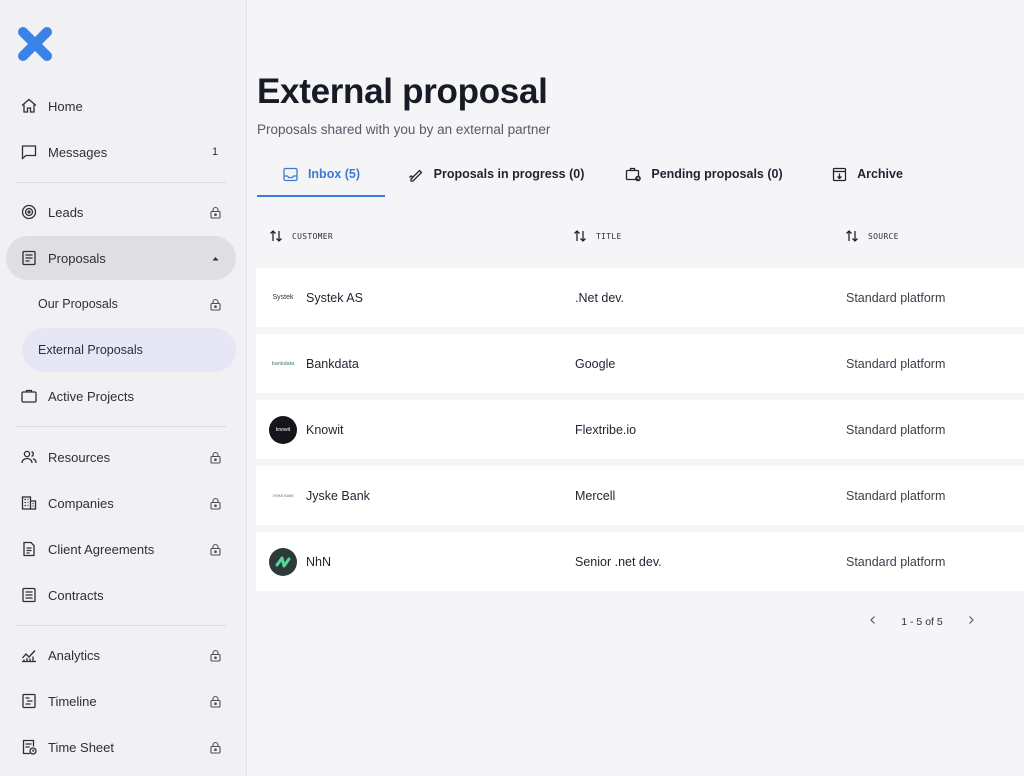 The height and width of the screenshot is (776, 1024). What do you see at coordinates (78, 152) in the screenshot?
I see `sidebar-item-label: Messages` at bounding box center [78, 152].